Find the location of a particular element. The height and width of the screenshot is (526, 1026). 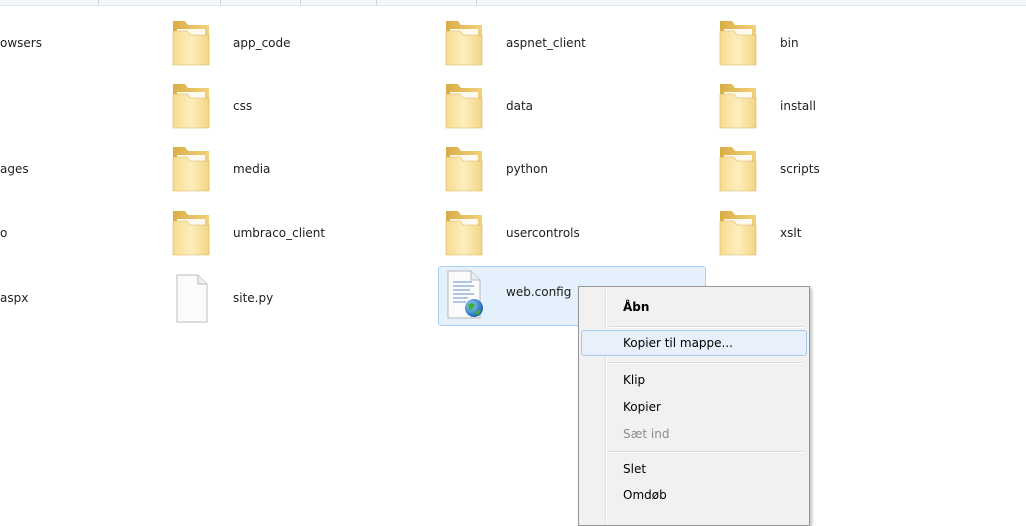

item-label: usercontrols is located at coordinates (543, 233).